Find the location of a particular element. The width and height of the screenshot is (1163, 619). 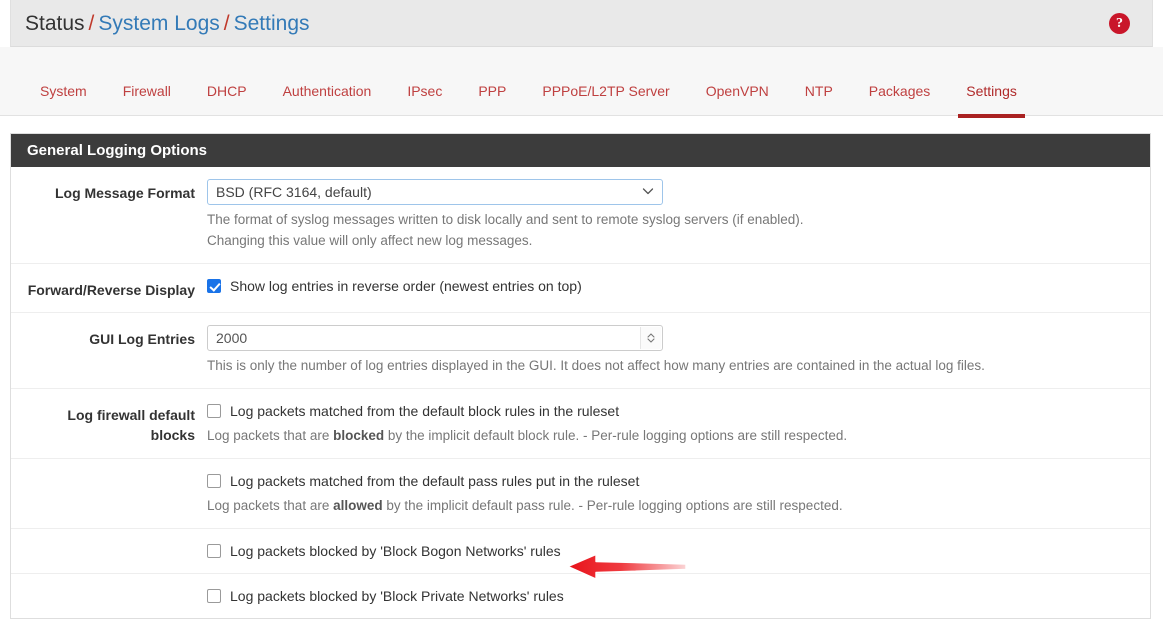

tab-active-underline is located at coordinates (991, 116).